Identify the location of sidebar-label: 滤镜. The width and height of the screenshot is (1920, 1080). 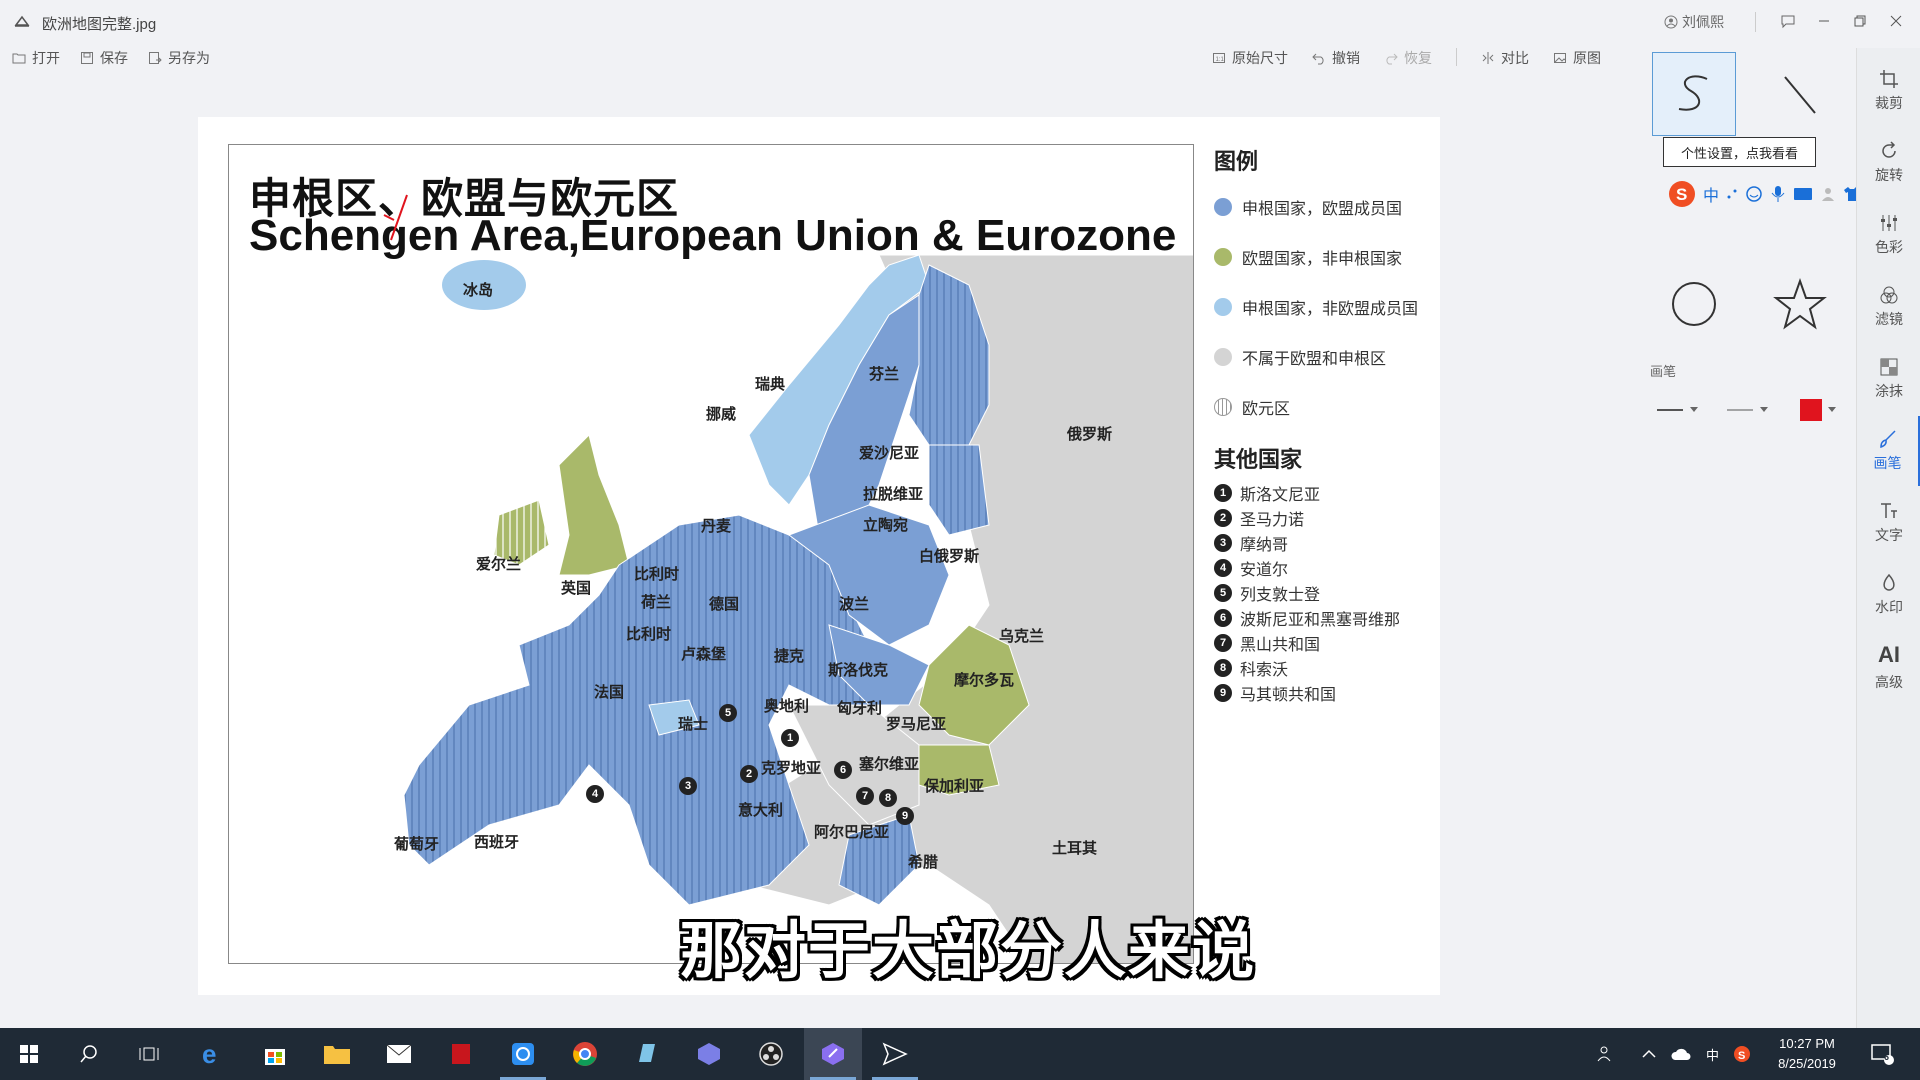
(1889, 319).